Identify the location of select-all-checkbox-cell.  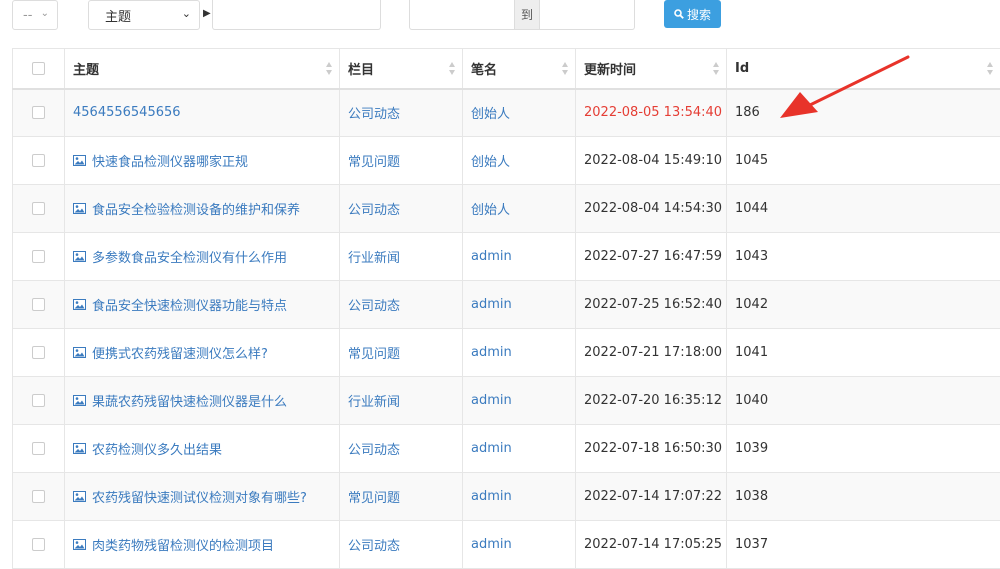
(38, 68).